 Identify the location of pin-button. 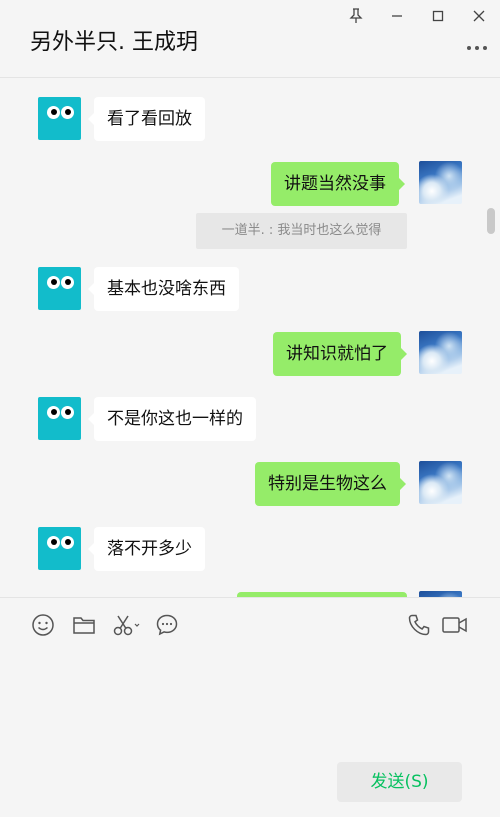
(356, 16).